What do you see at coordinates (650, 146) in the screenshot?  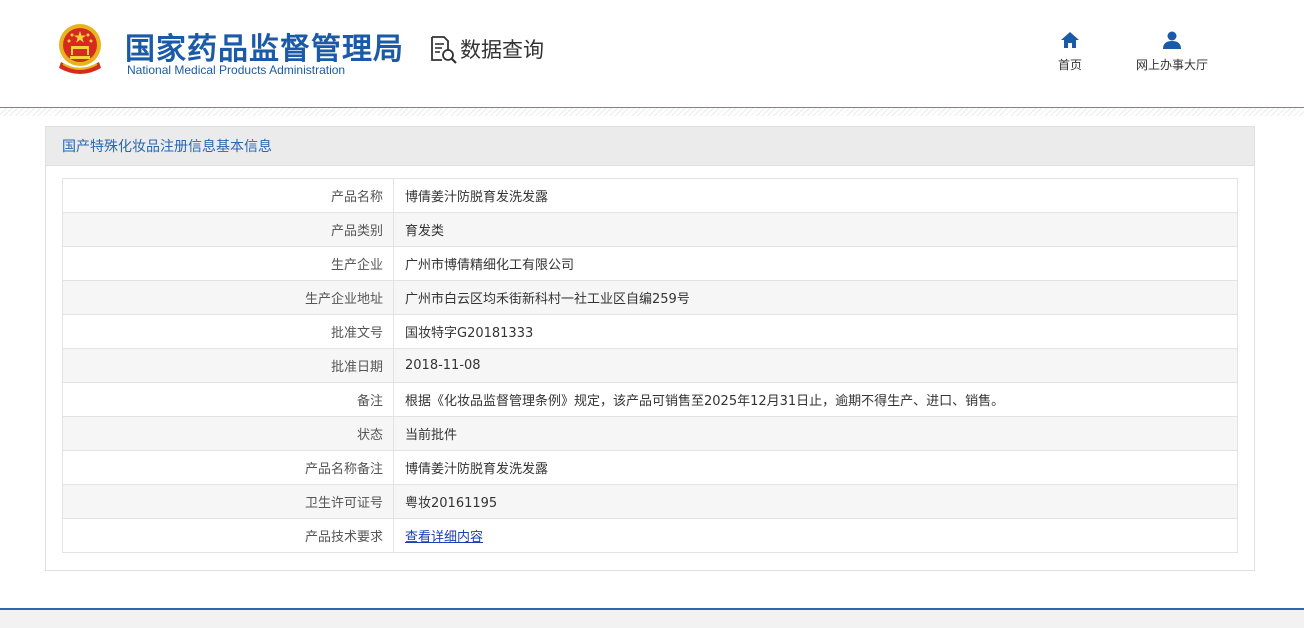 I see `panel-header: 国产特殊化妆品注册信息基本信息` at bounding box center [650, 146].